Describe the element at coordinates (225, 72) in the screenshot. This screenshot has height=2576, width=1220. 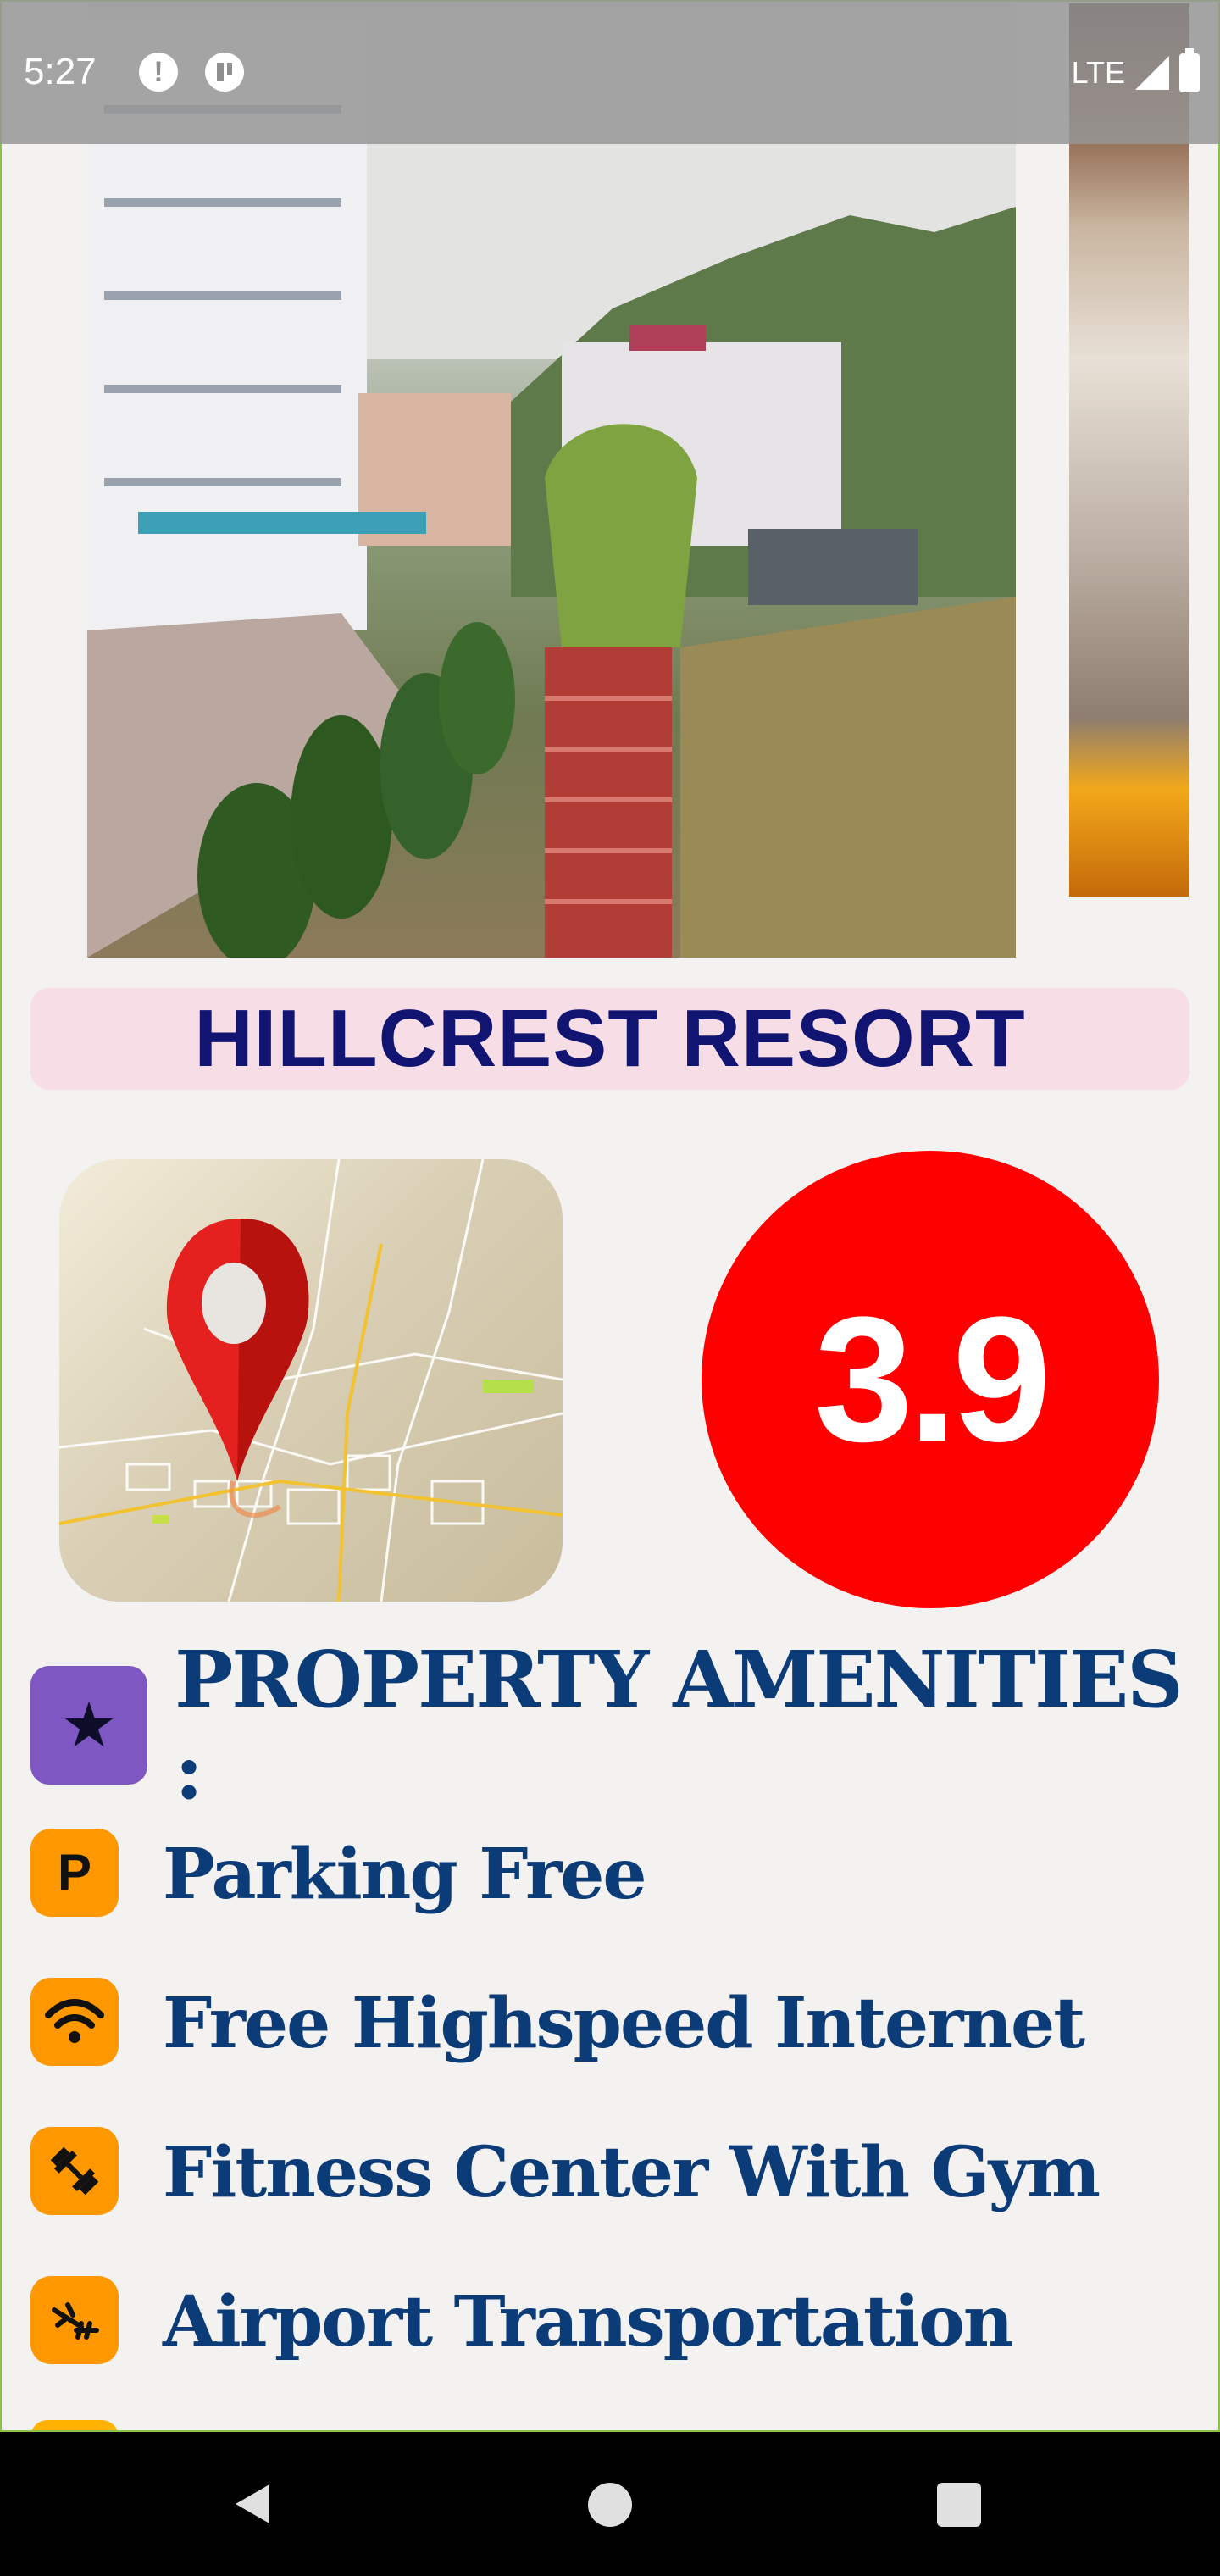
I see `notification-app-icon` at that location.